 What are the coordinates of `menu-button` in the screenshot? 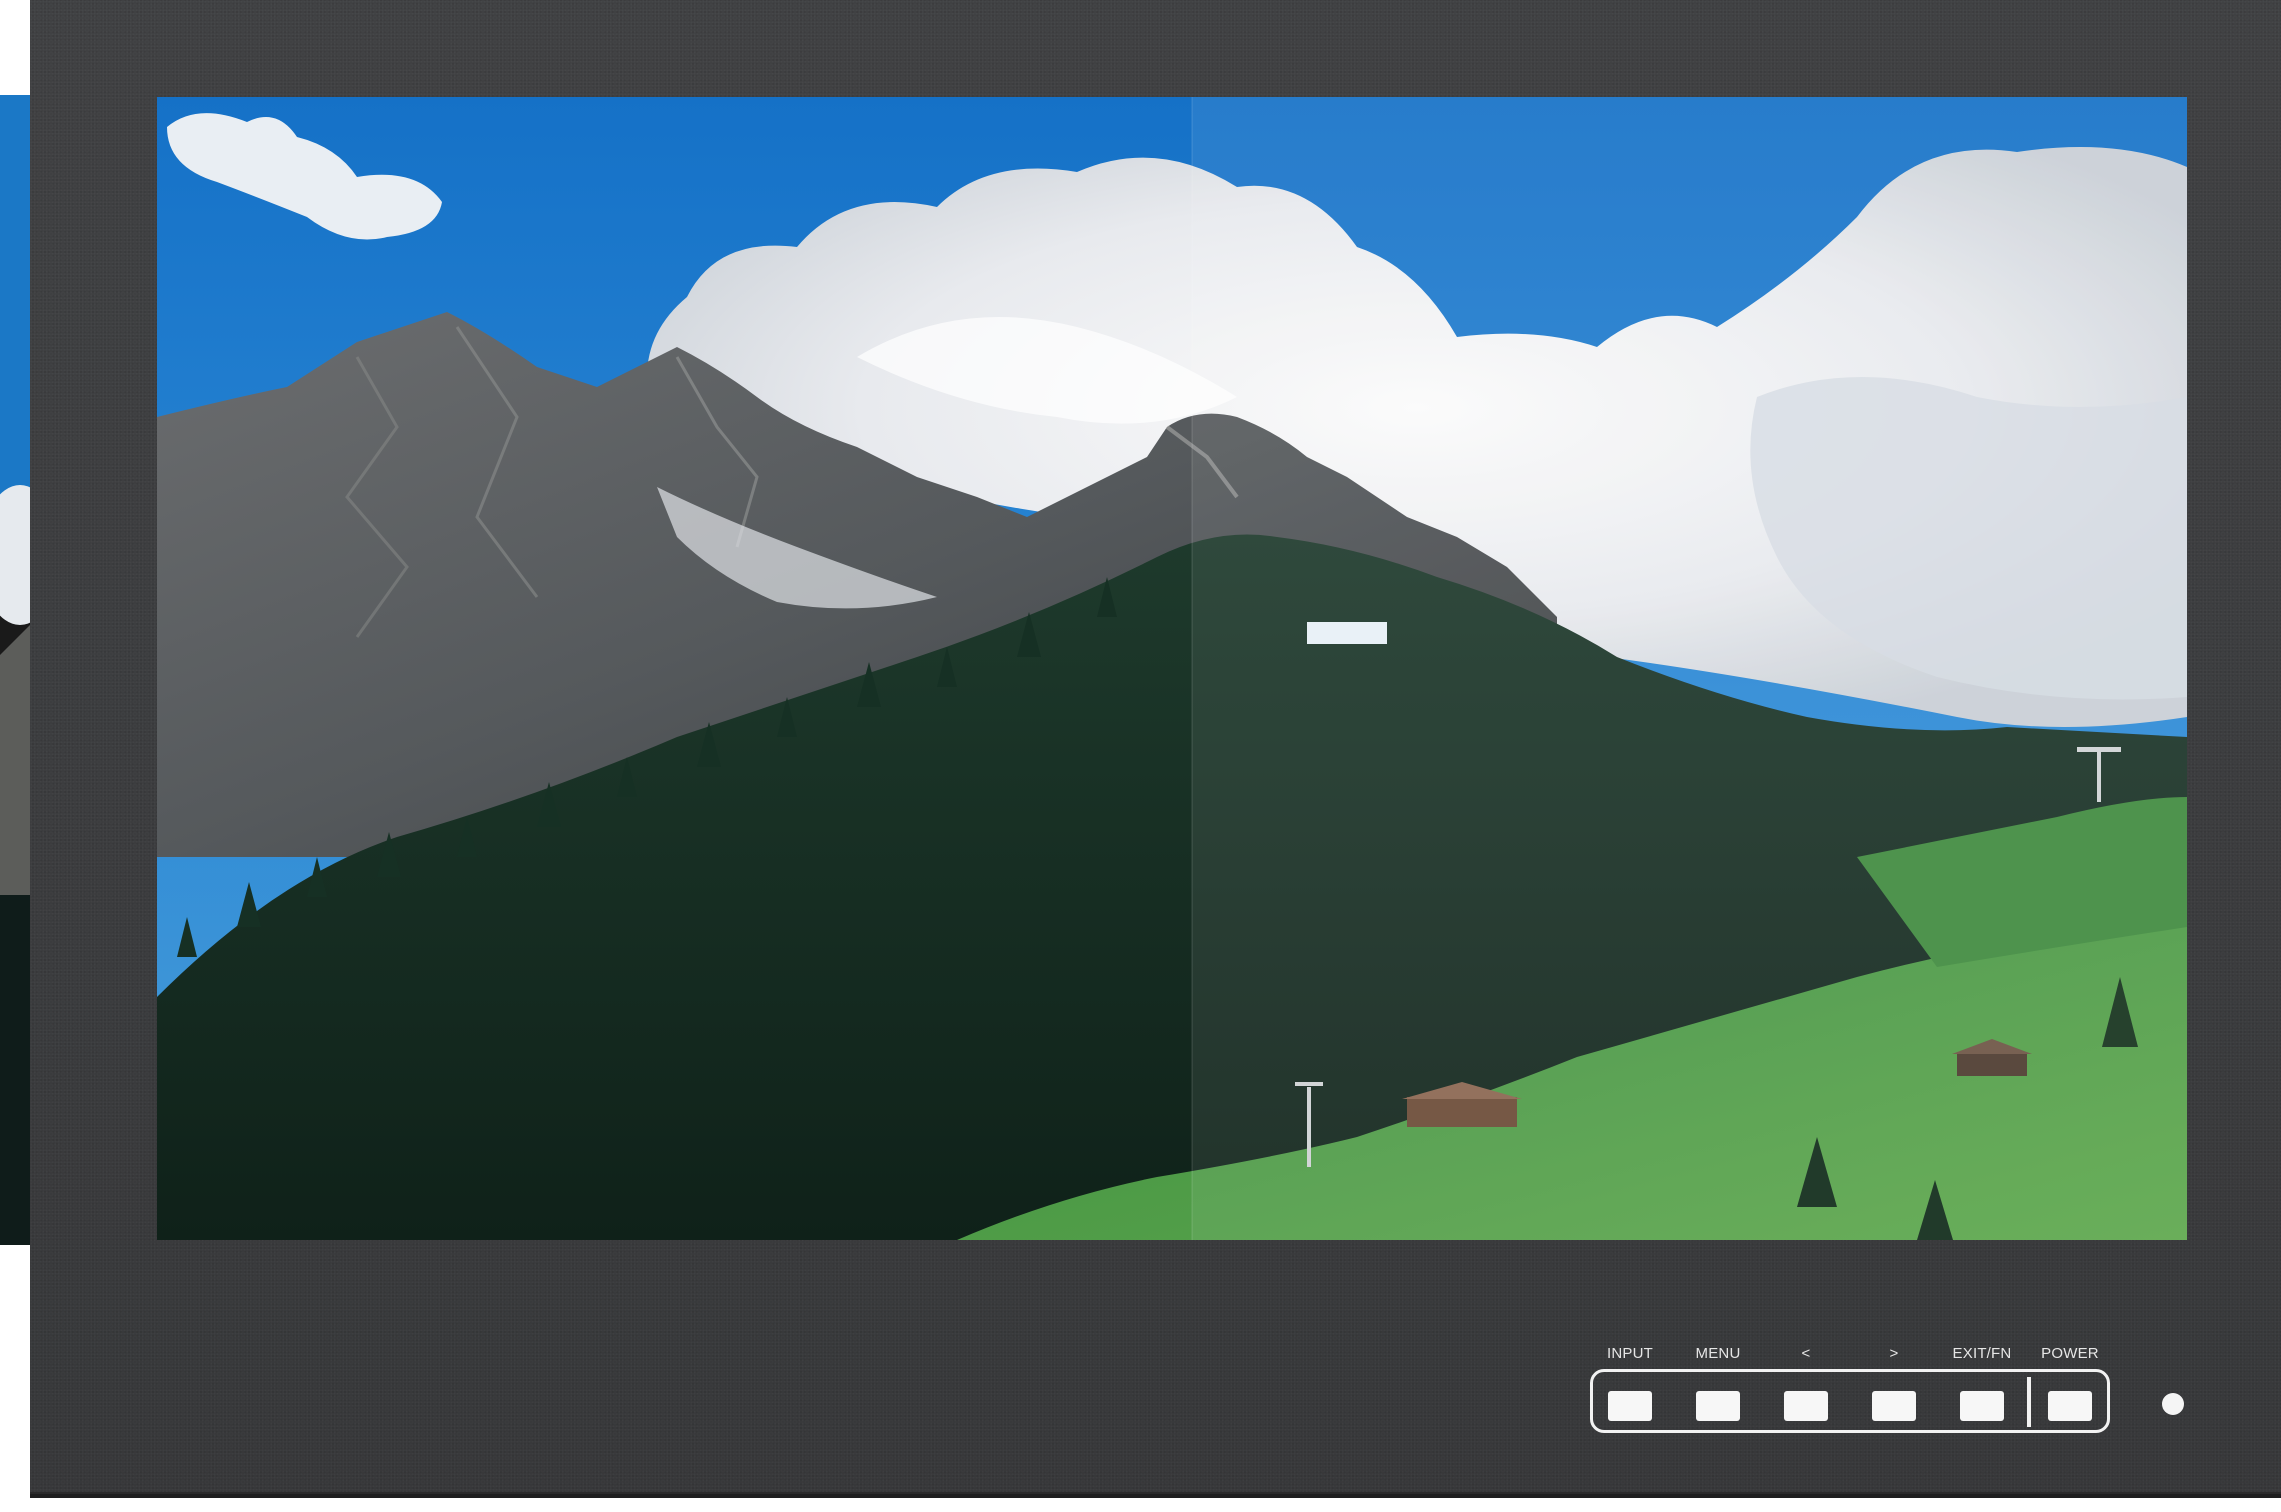 It's located at (1718, 1406).